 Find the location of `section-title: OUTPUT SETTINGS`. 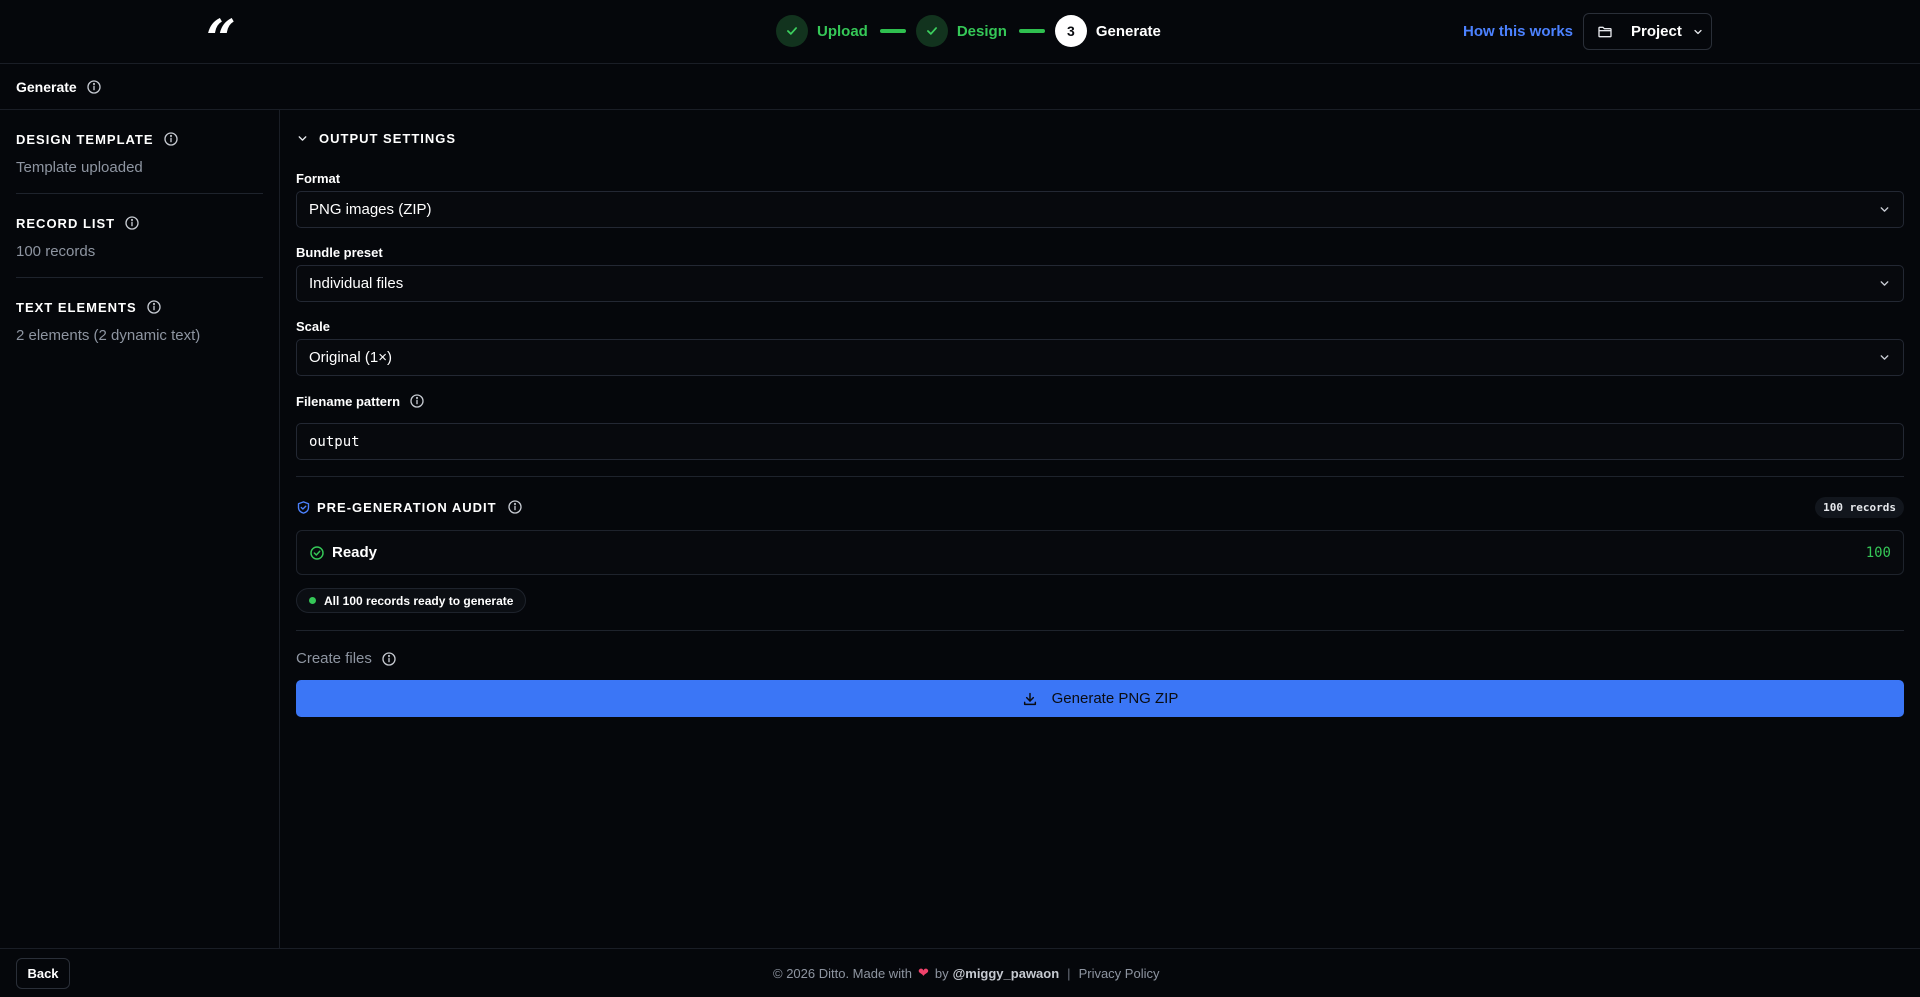

section-title: OUTPUT SETTINGS is located at coordinates (388, 138).